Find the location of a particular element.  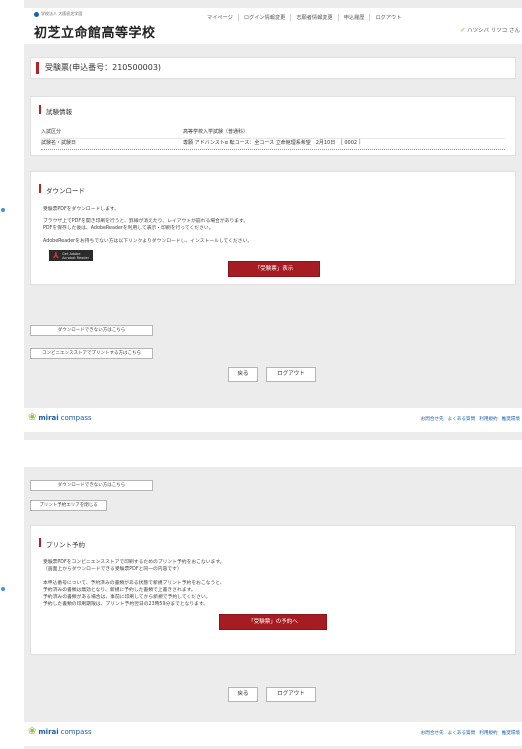

miraicompass-logo: ❀ mirai compass is located at coordinates (60, 417).